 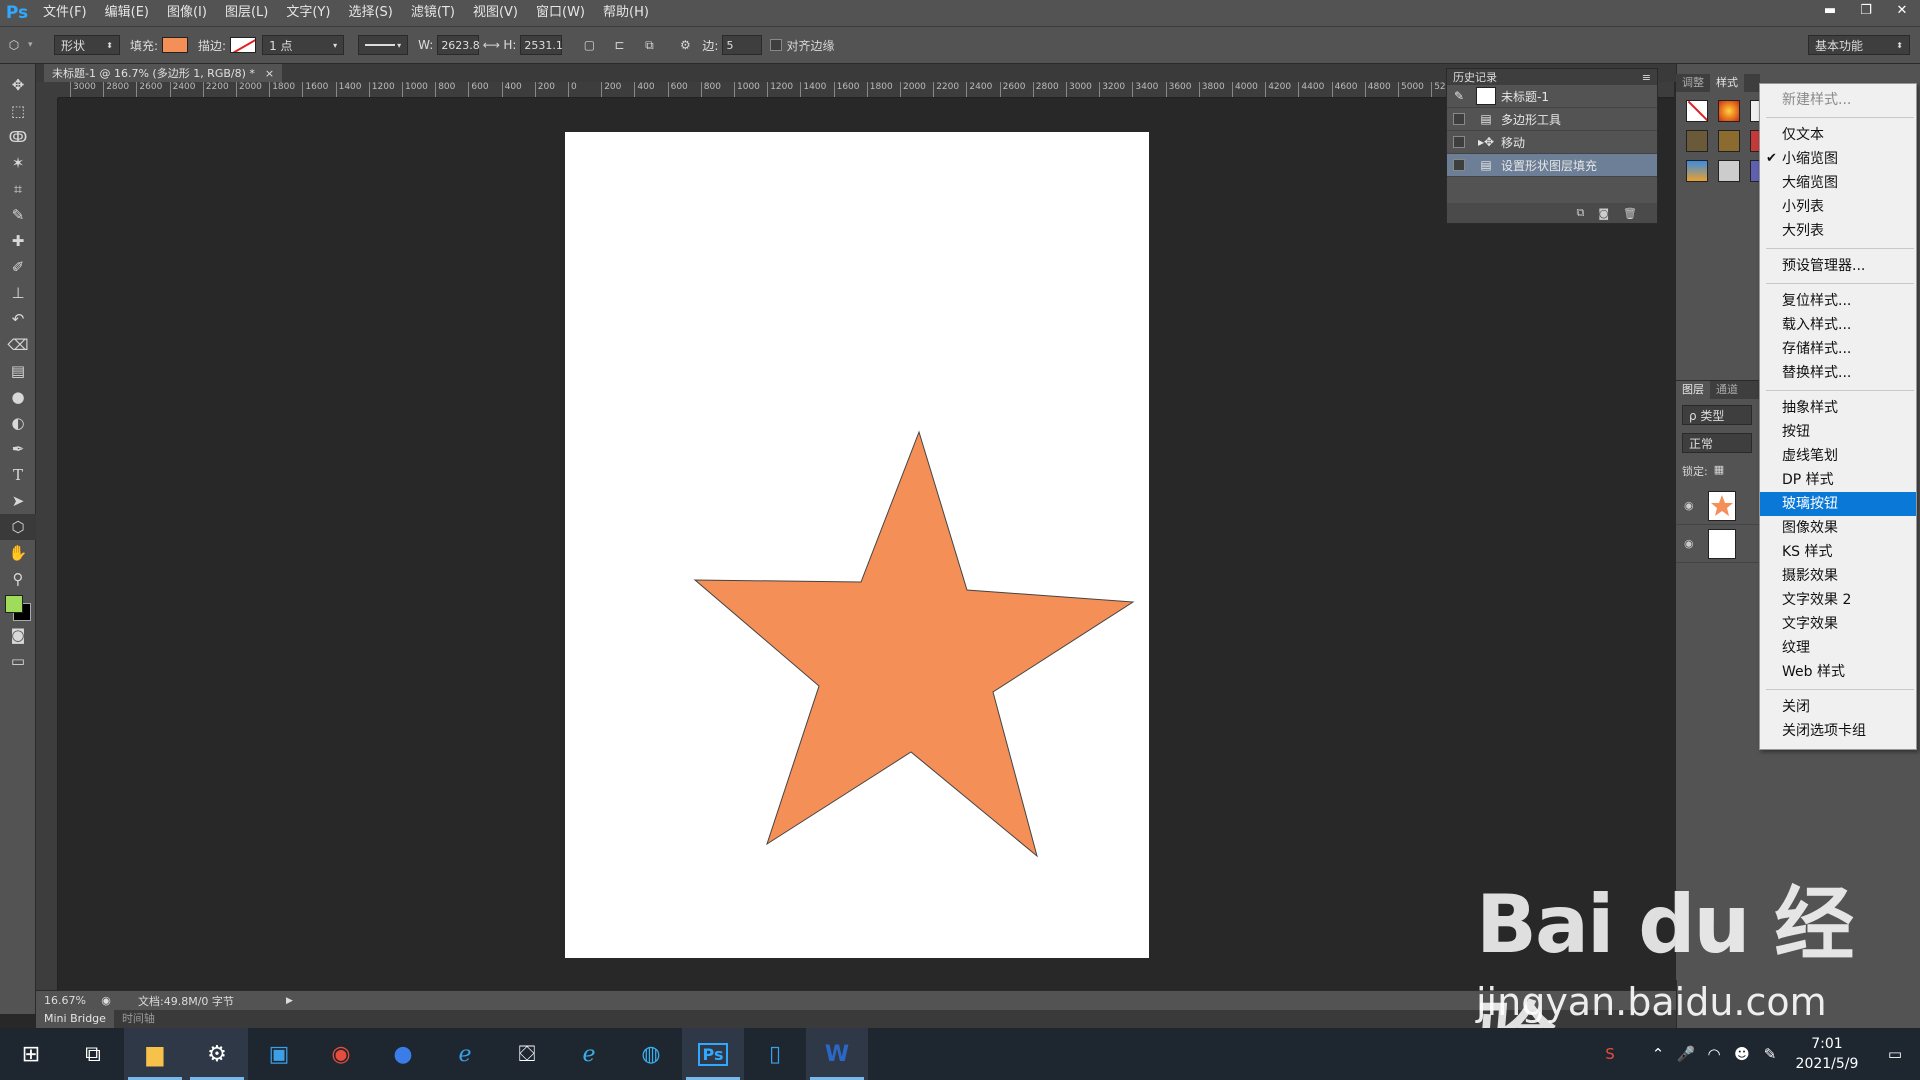 I want to click on photos-icon: ▣, so click(x=279, y=1054).